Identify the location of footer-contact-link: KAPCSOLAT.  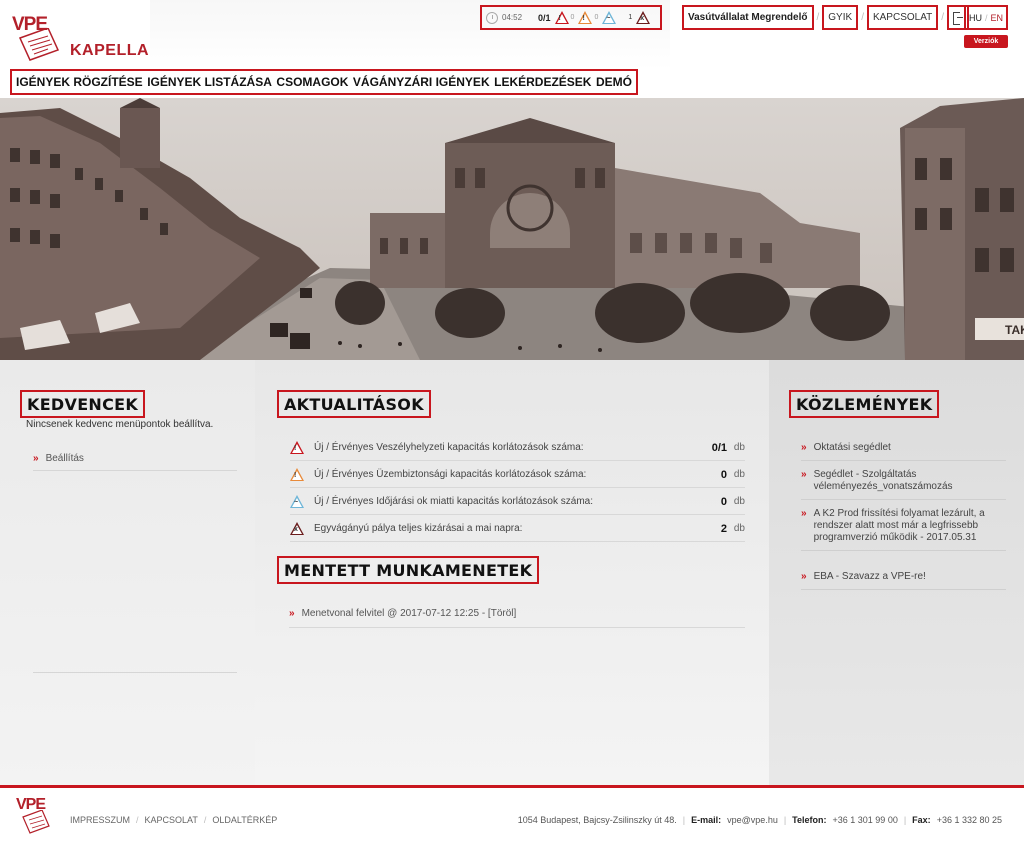
(171, 820).